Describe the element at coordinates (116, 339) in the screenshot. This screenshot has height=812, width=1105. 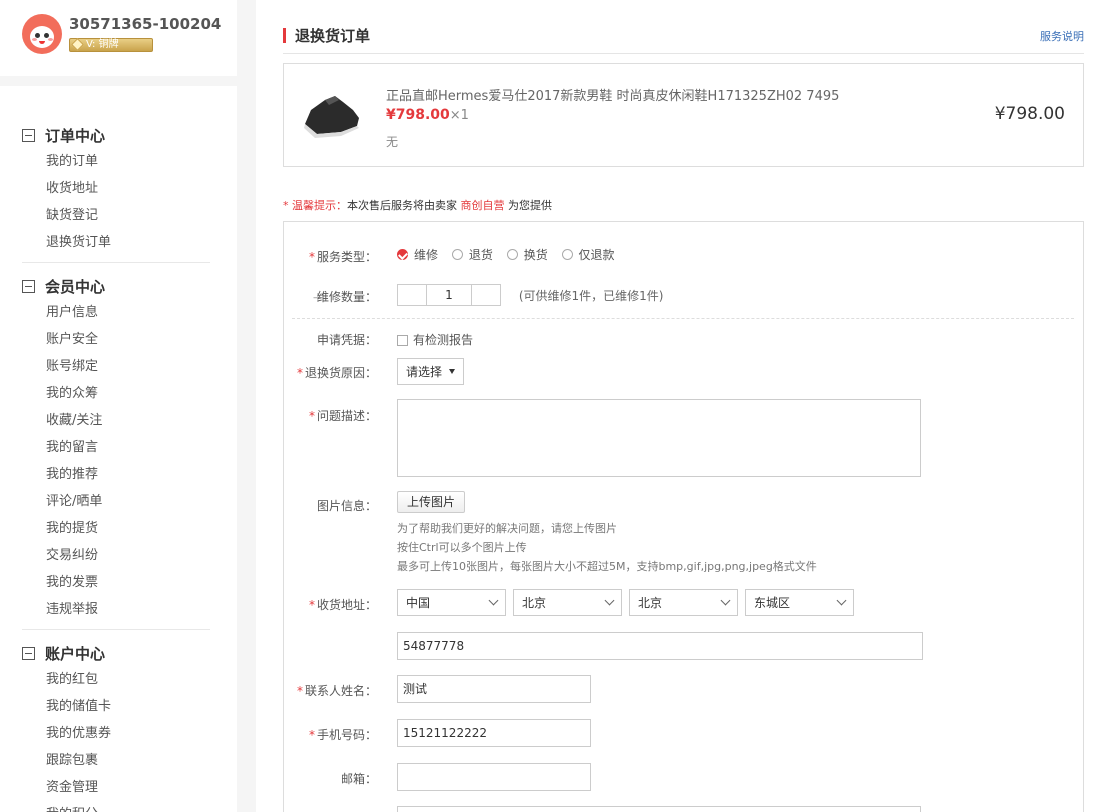
I see `nav-item-security: 账户安全` at that location.